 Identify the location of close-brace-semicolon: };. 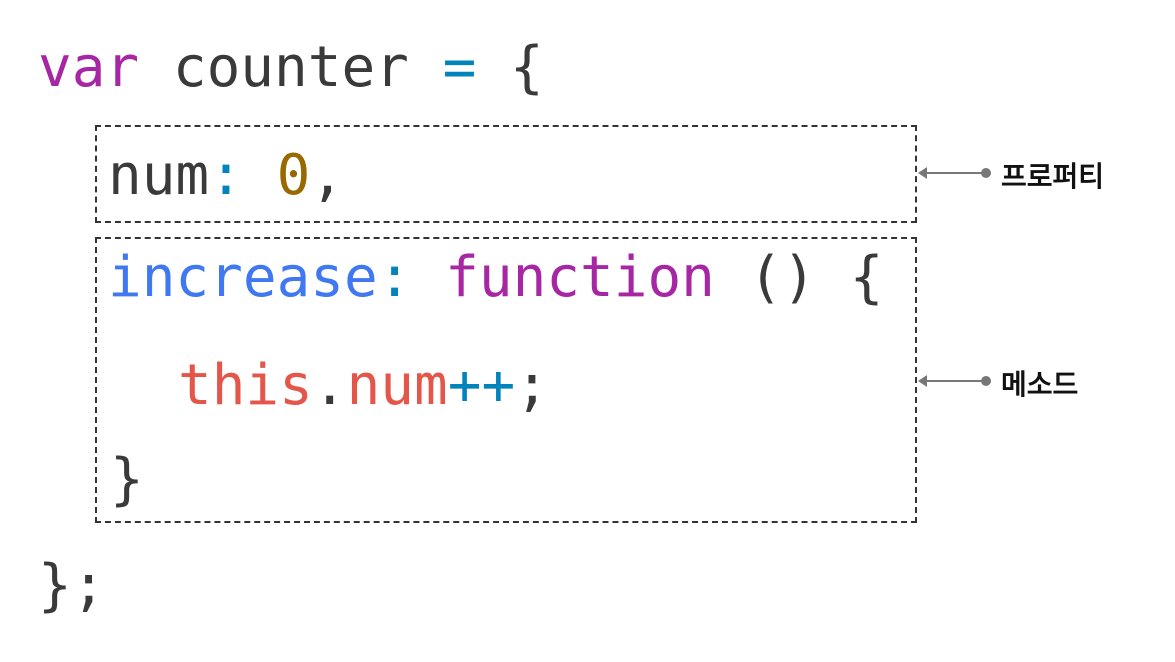
(72, 585).